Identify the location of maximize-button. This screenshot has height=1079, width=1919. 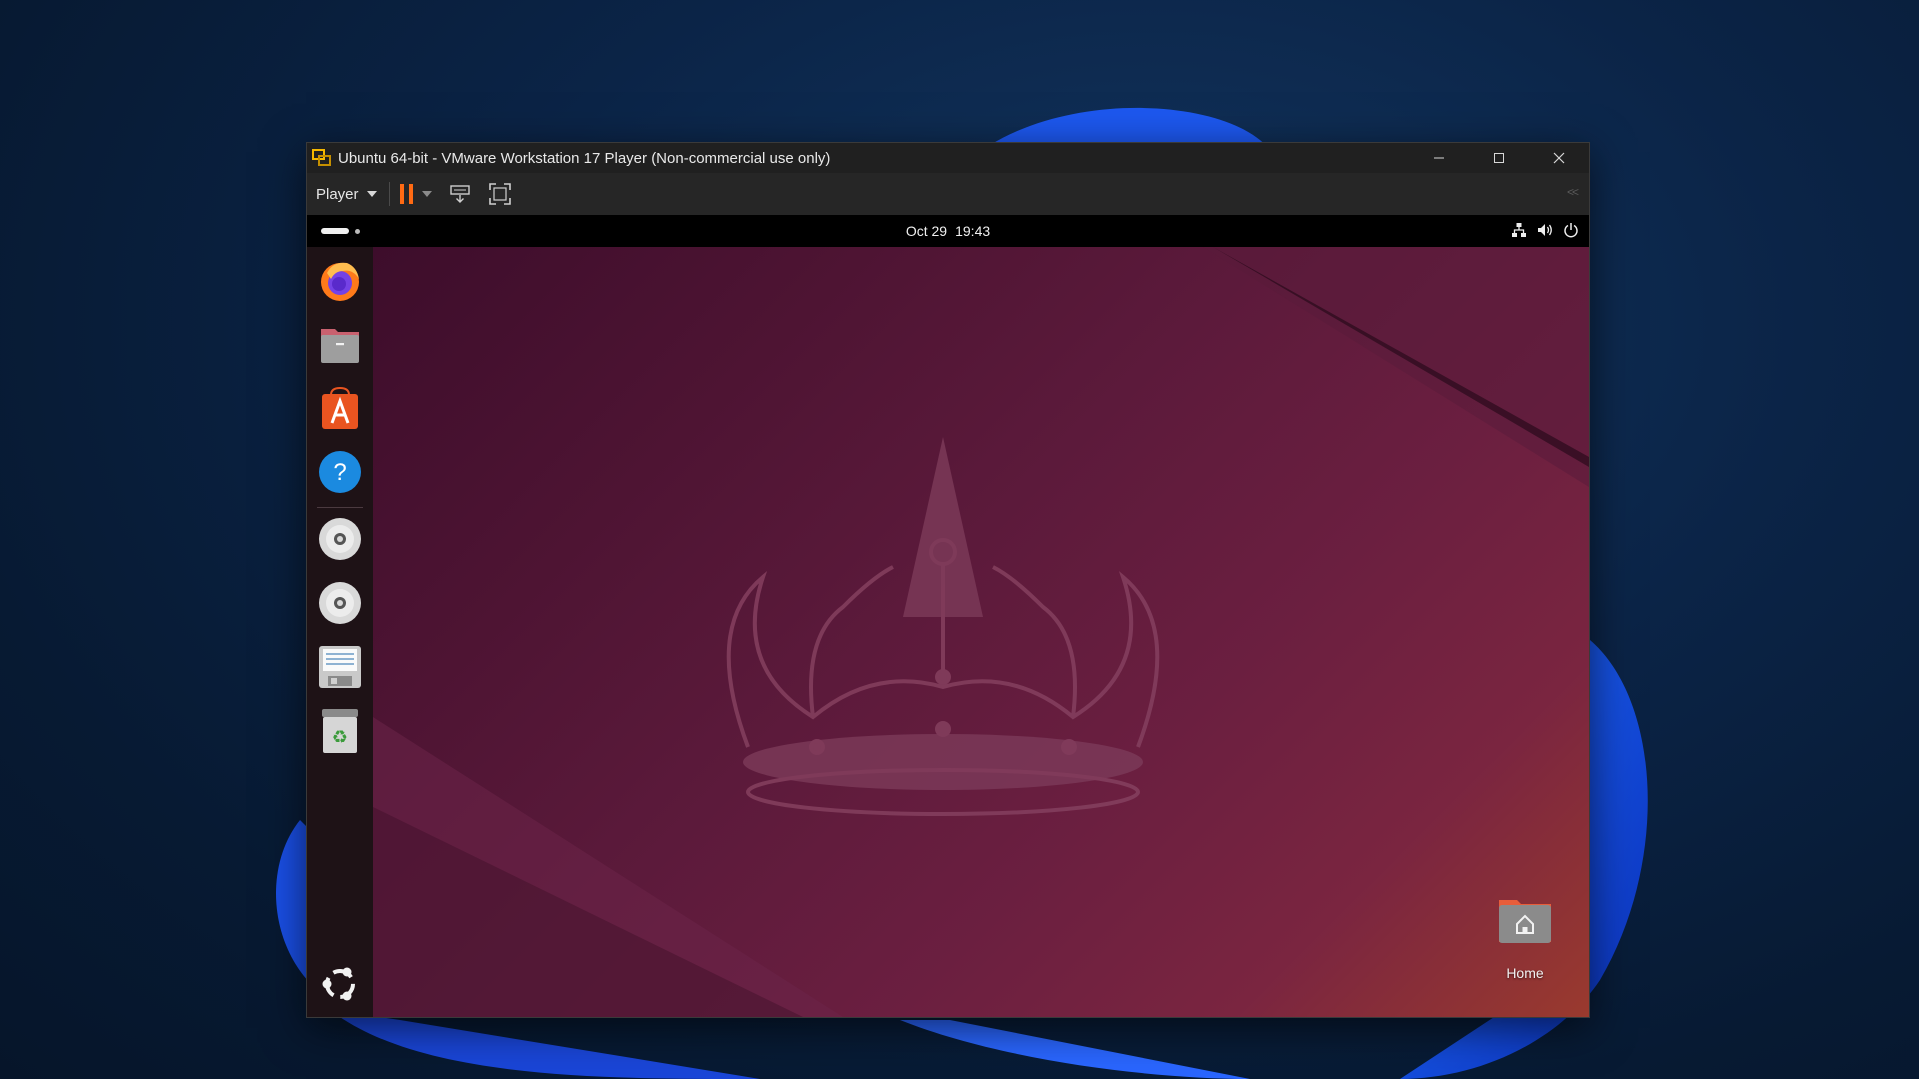
(1499, 158).